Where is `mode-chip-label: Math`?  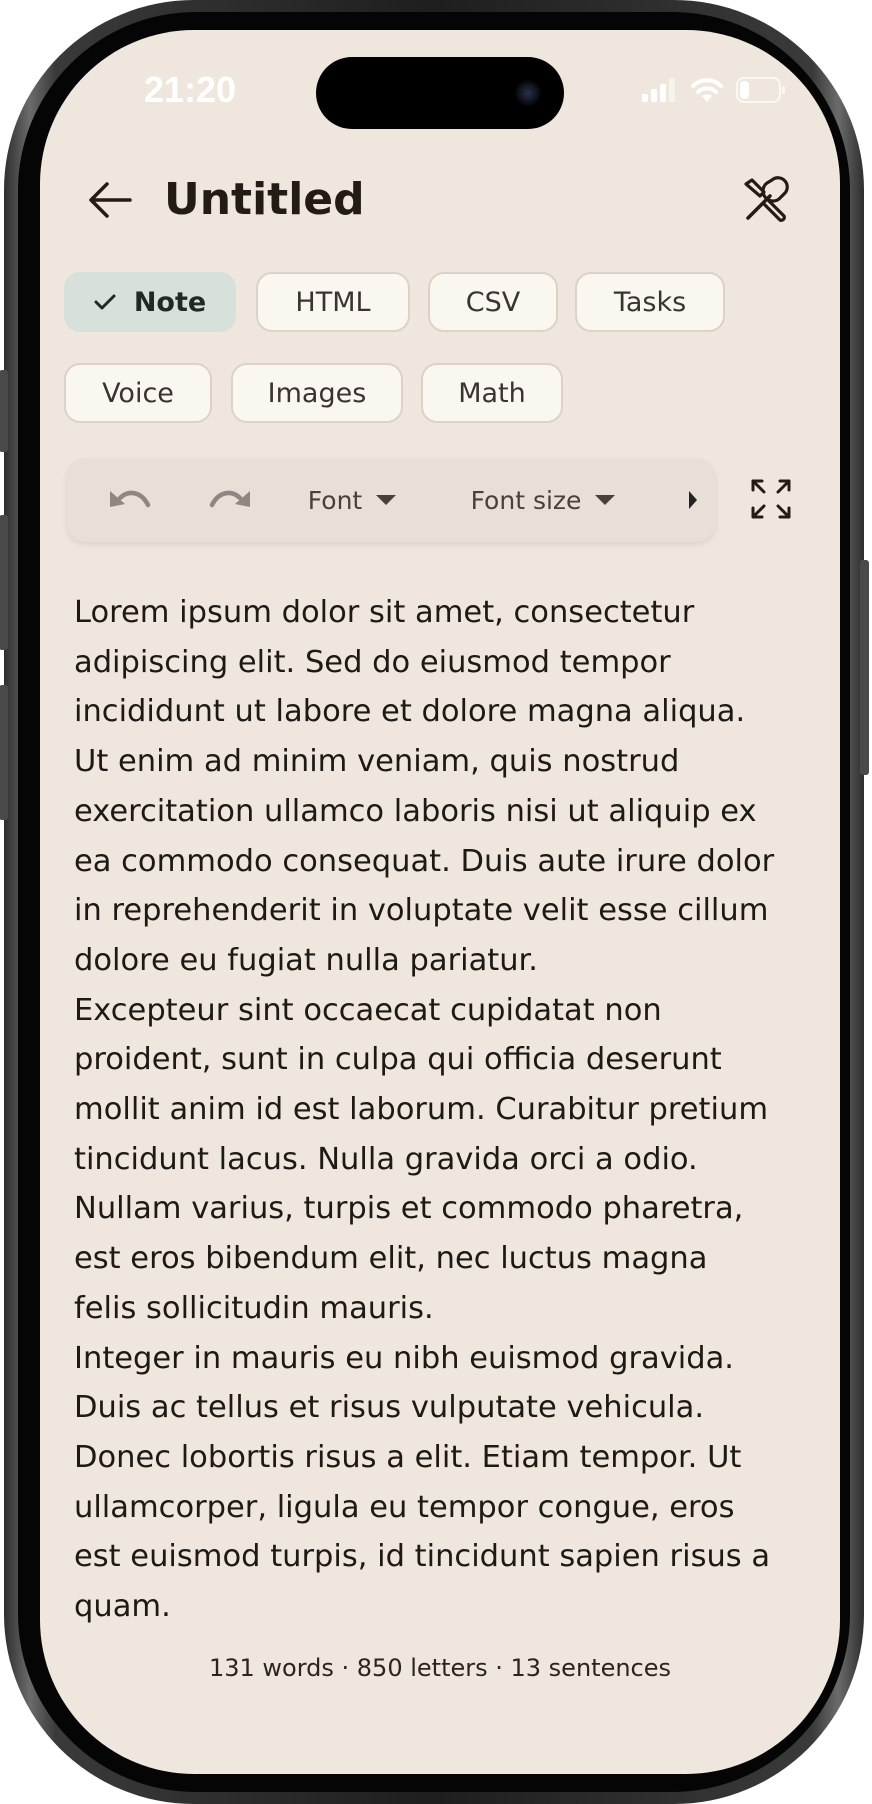
mode-chip-label: Math is located at coordinates (492, 393).